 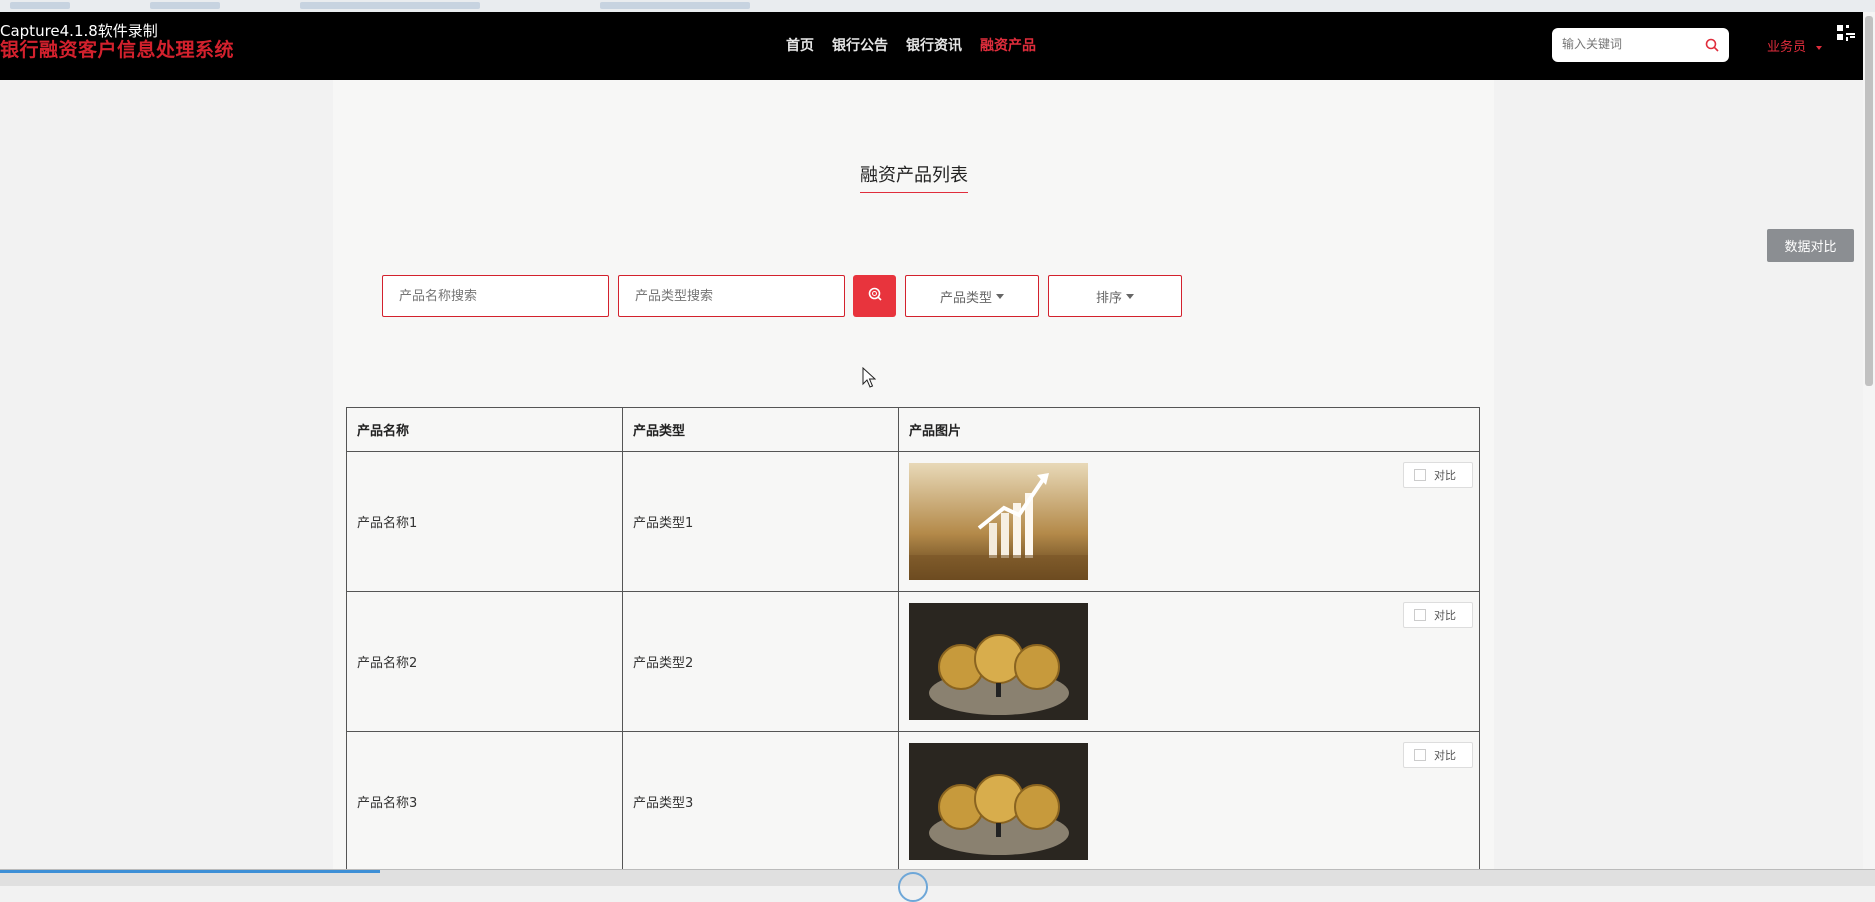 I want to click on product-type-search-input, so click(x=731, y=296).